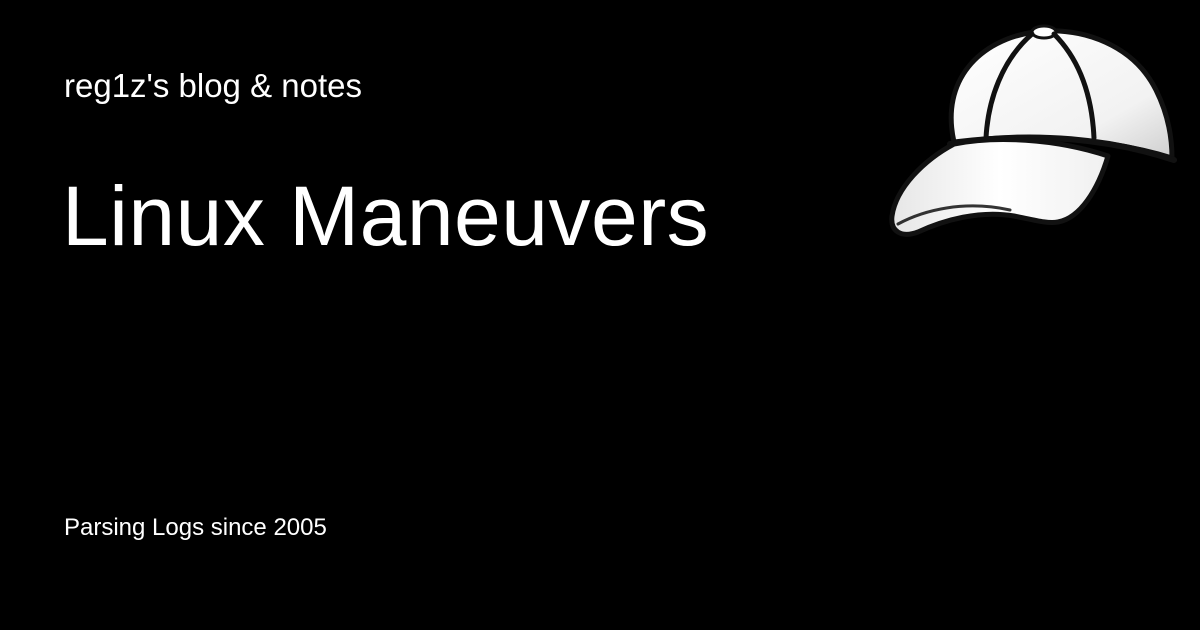 Image resolution: width=1200 pixels, height=630 pixels. Describe the element at coordinates (1033, 130) in the screenshot. I see `baseball-cap-icon` at that location.